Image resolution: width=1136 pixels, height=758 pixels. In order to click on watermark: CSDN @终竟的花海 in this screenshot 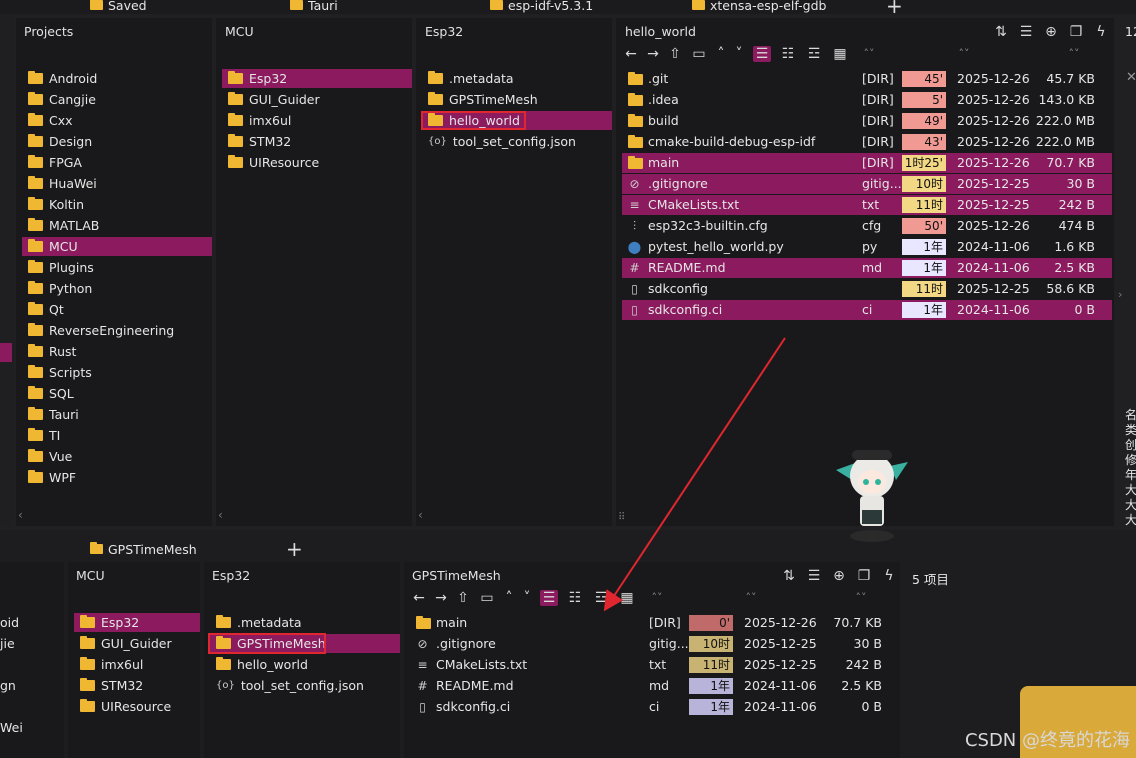, I will do `click(1047, 740)`.